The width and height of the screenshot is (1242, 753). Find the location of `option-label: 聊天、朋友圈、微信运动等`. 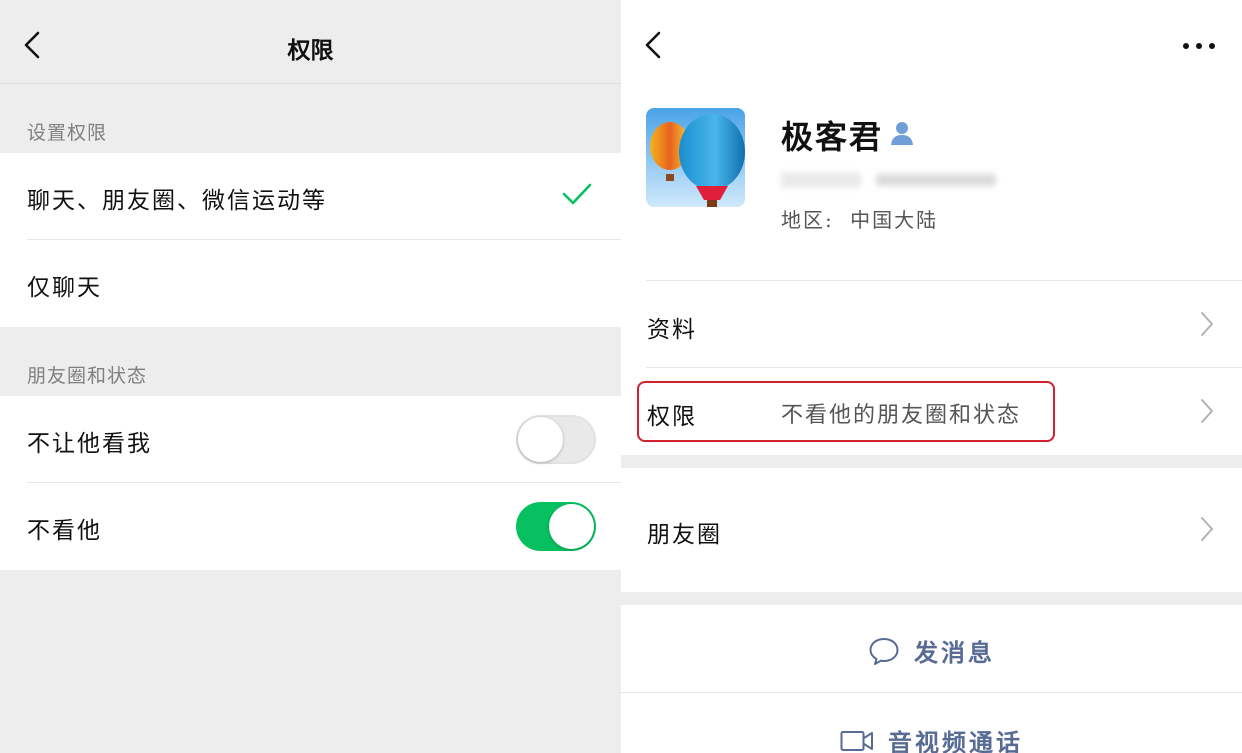

option-label: 聊天、朋友圈、微信运动等 is located at coordinates (177, 201).